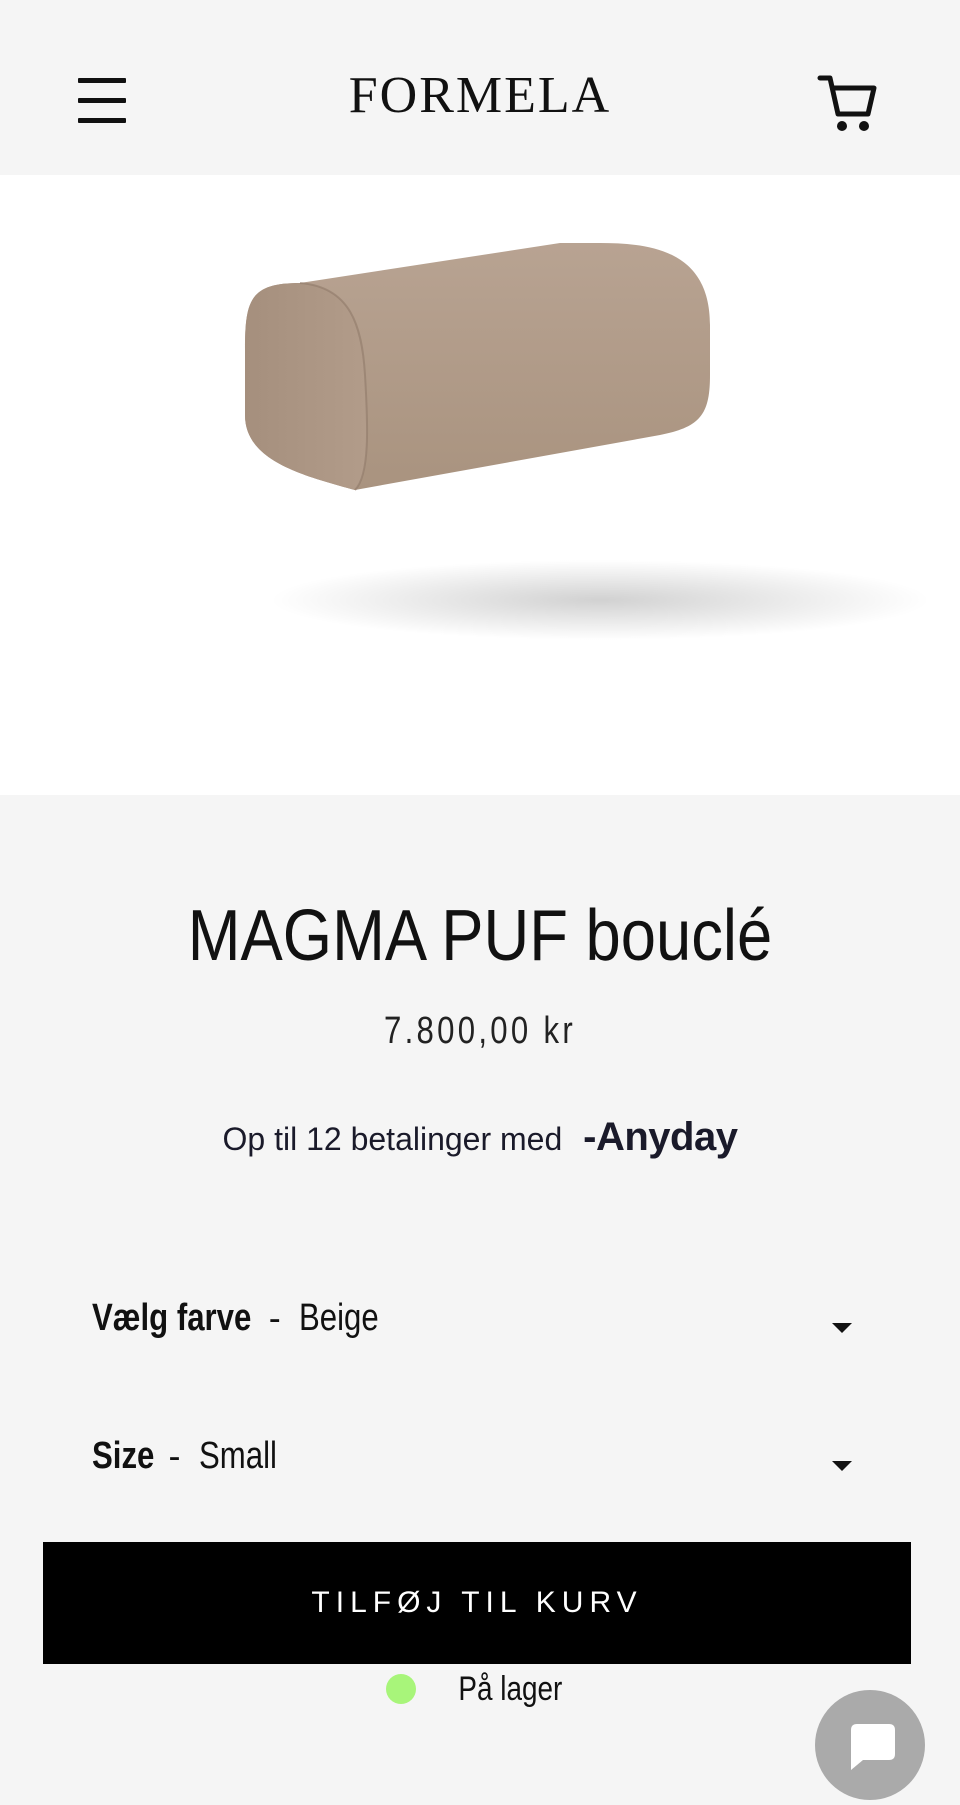 Image resolution: width=960 pixels, height=1805 pixels. Describe the element at coordinates (477, 1470) in the screenshot. I see `size-select: Size - Small` at that location.